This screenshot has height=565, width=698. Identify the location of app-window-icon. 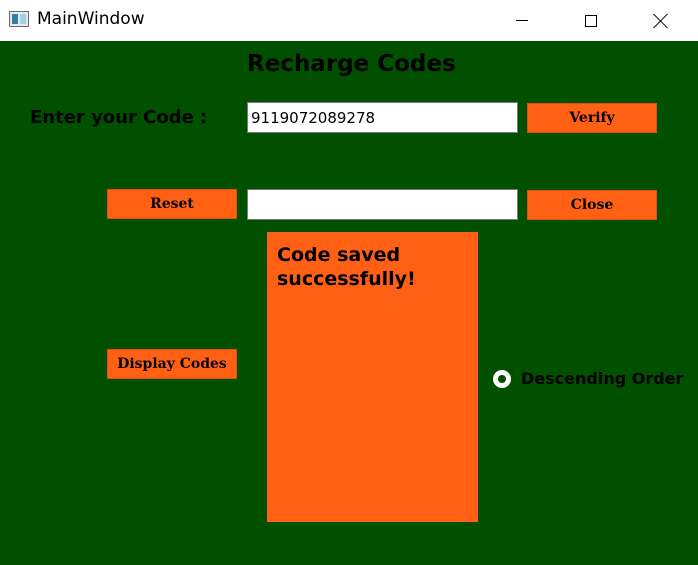
(19, 19).